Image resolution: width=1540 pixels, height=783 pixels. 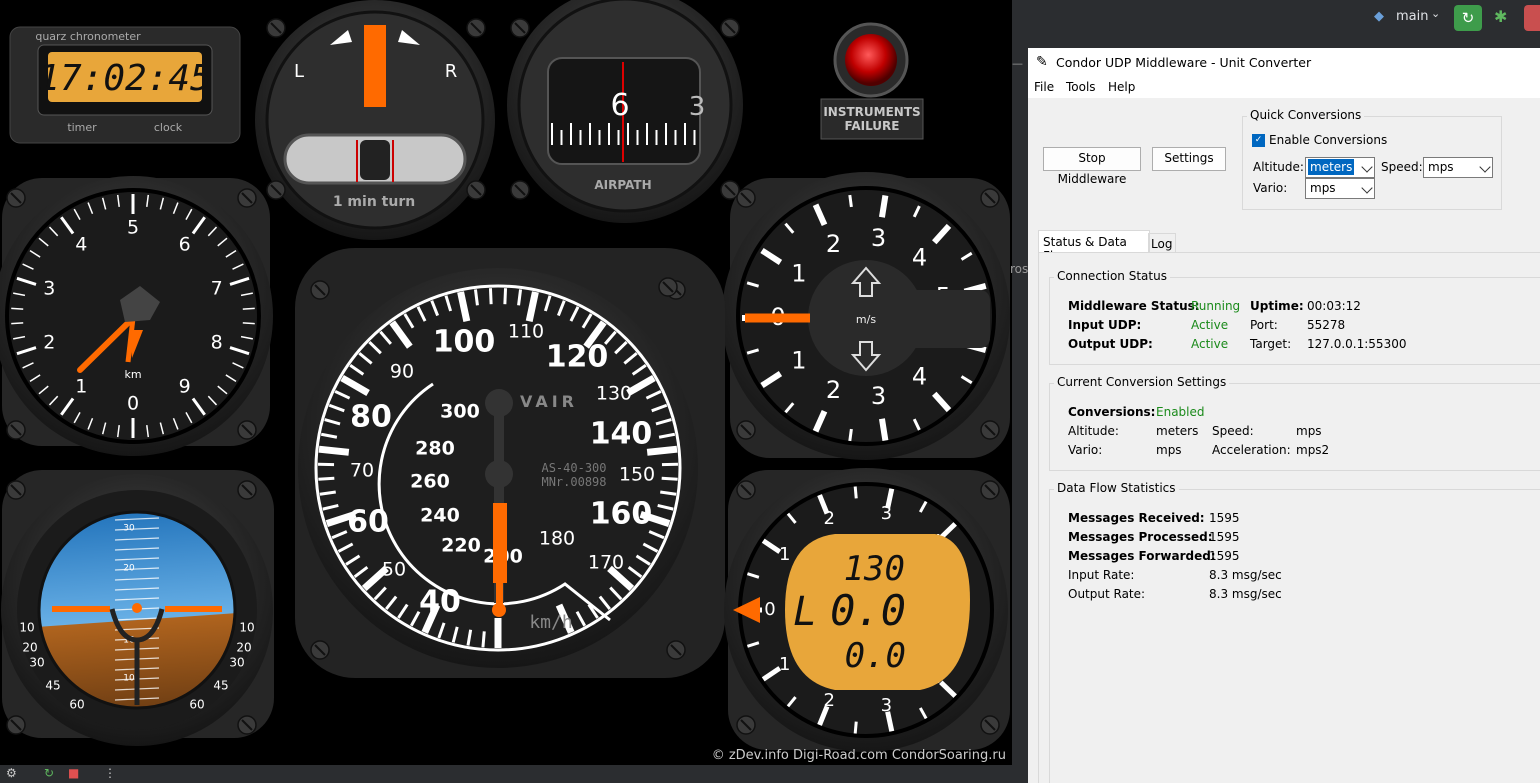 I want to click on digital-vario-number: 2, so click(x=829, y=518).